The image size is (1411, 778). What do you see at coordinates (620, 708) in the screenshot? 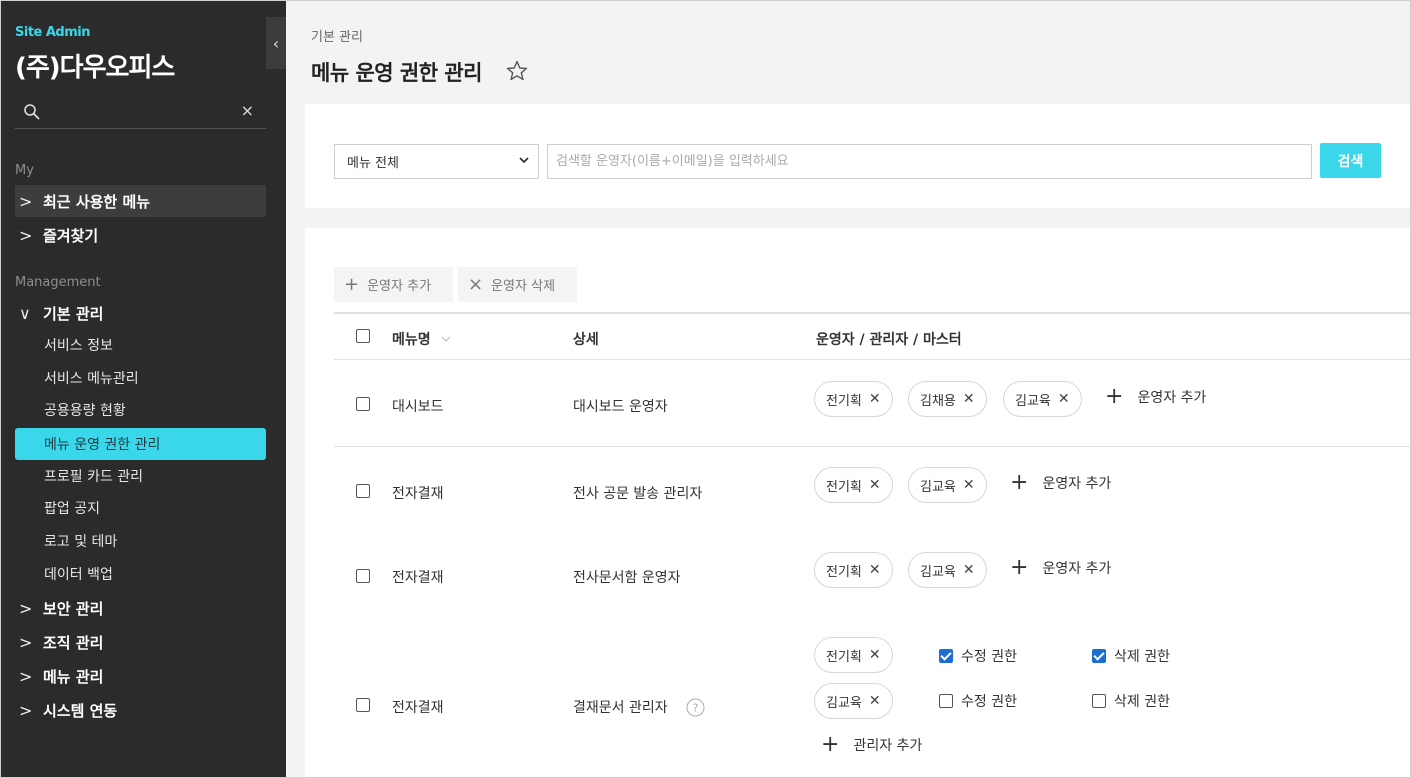
I see `row-detail: 결재문서 관리자` at bounding box center [620, 708].